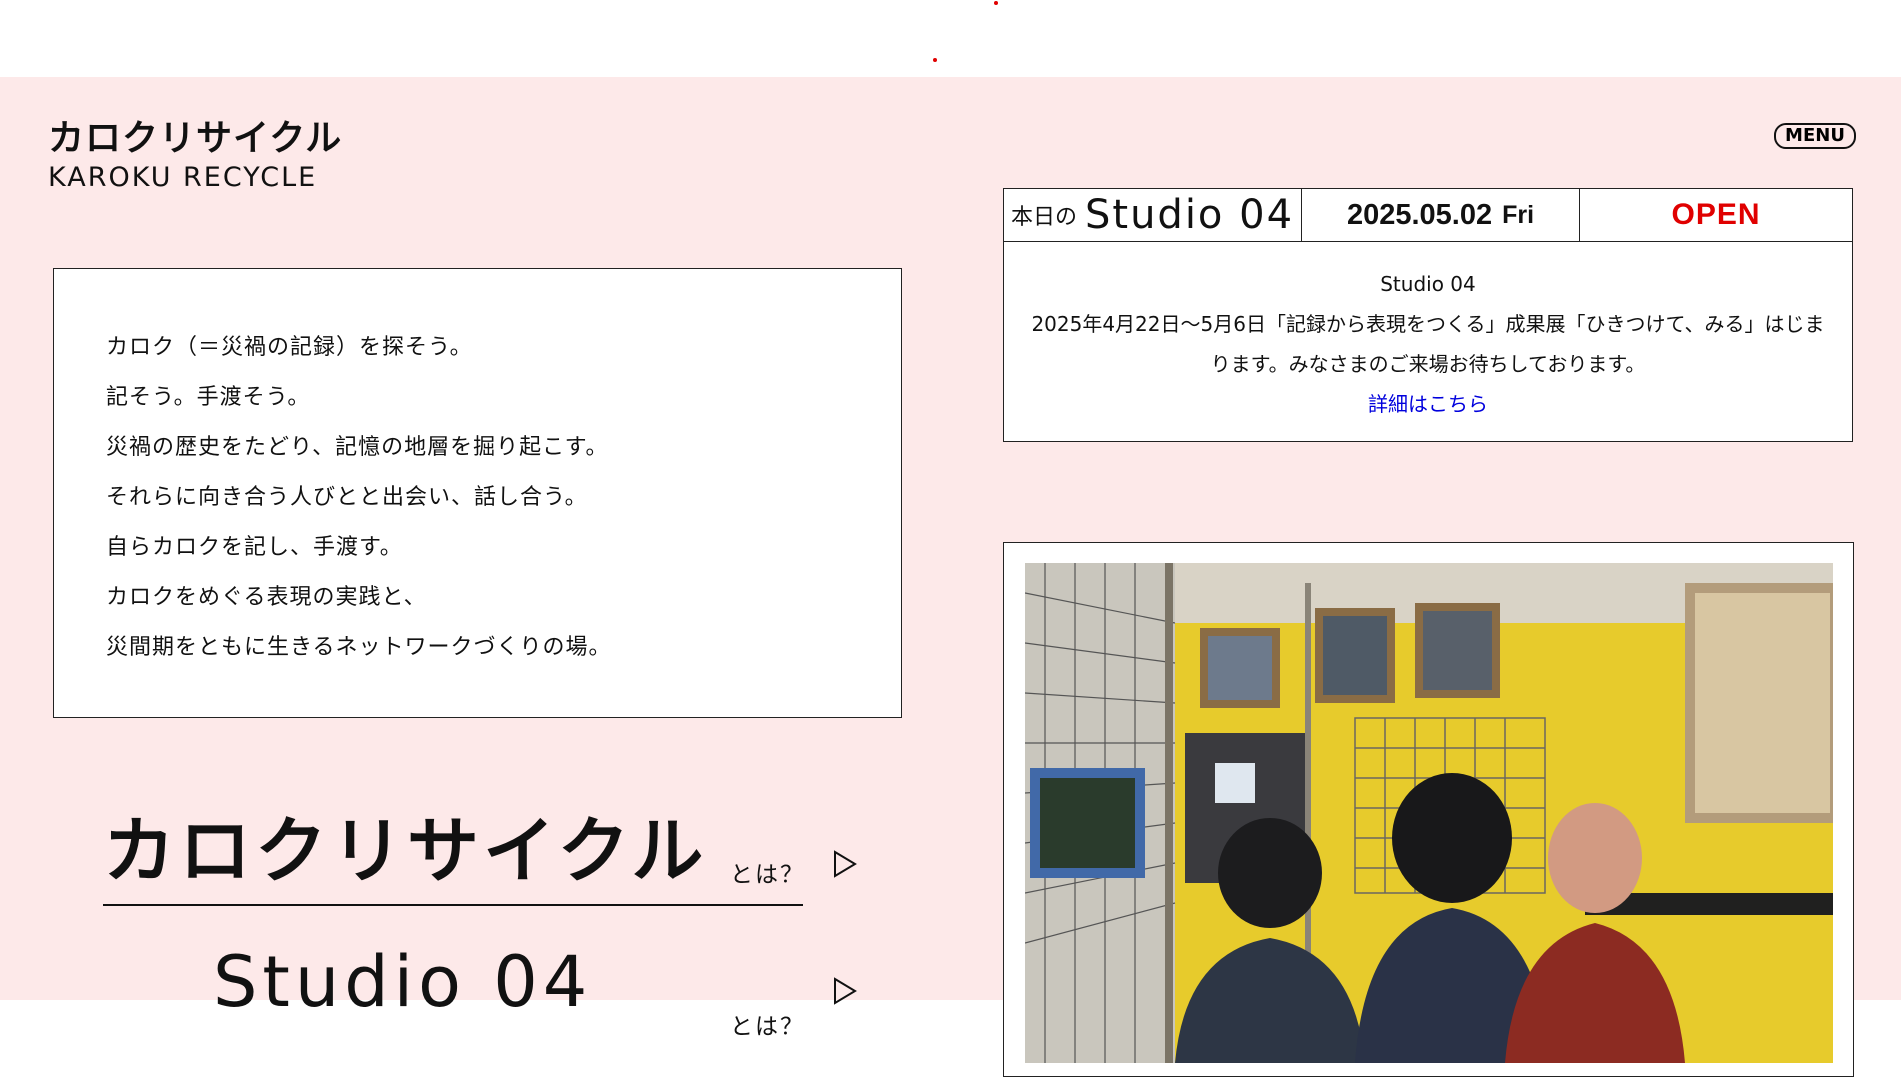 The width and height of the screenshot is (1901, 1077). Describe the element at coordinates (950, 38) in the screenshot. I see `top-bar` at that location.